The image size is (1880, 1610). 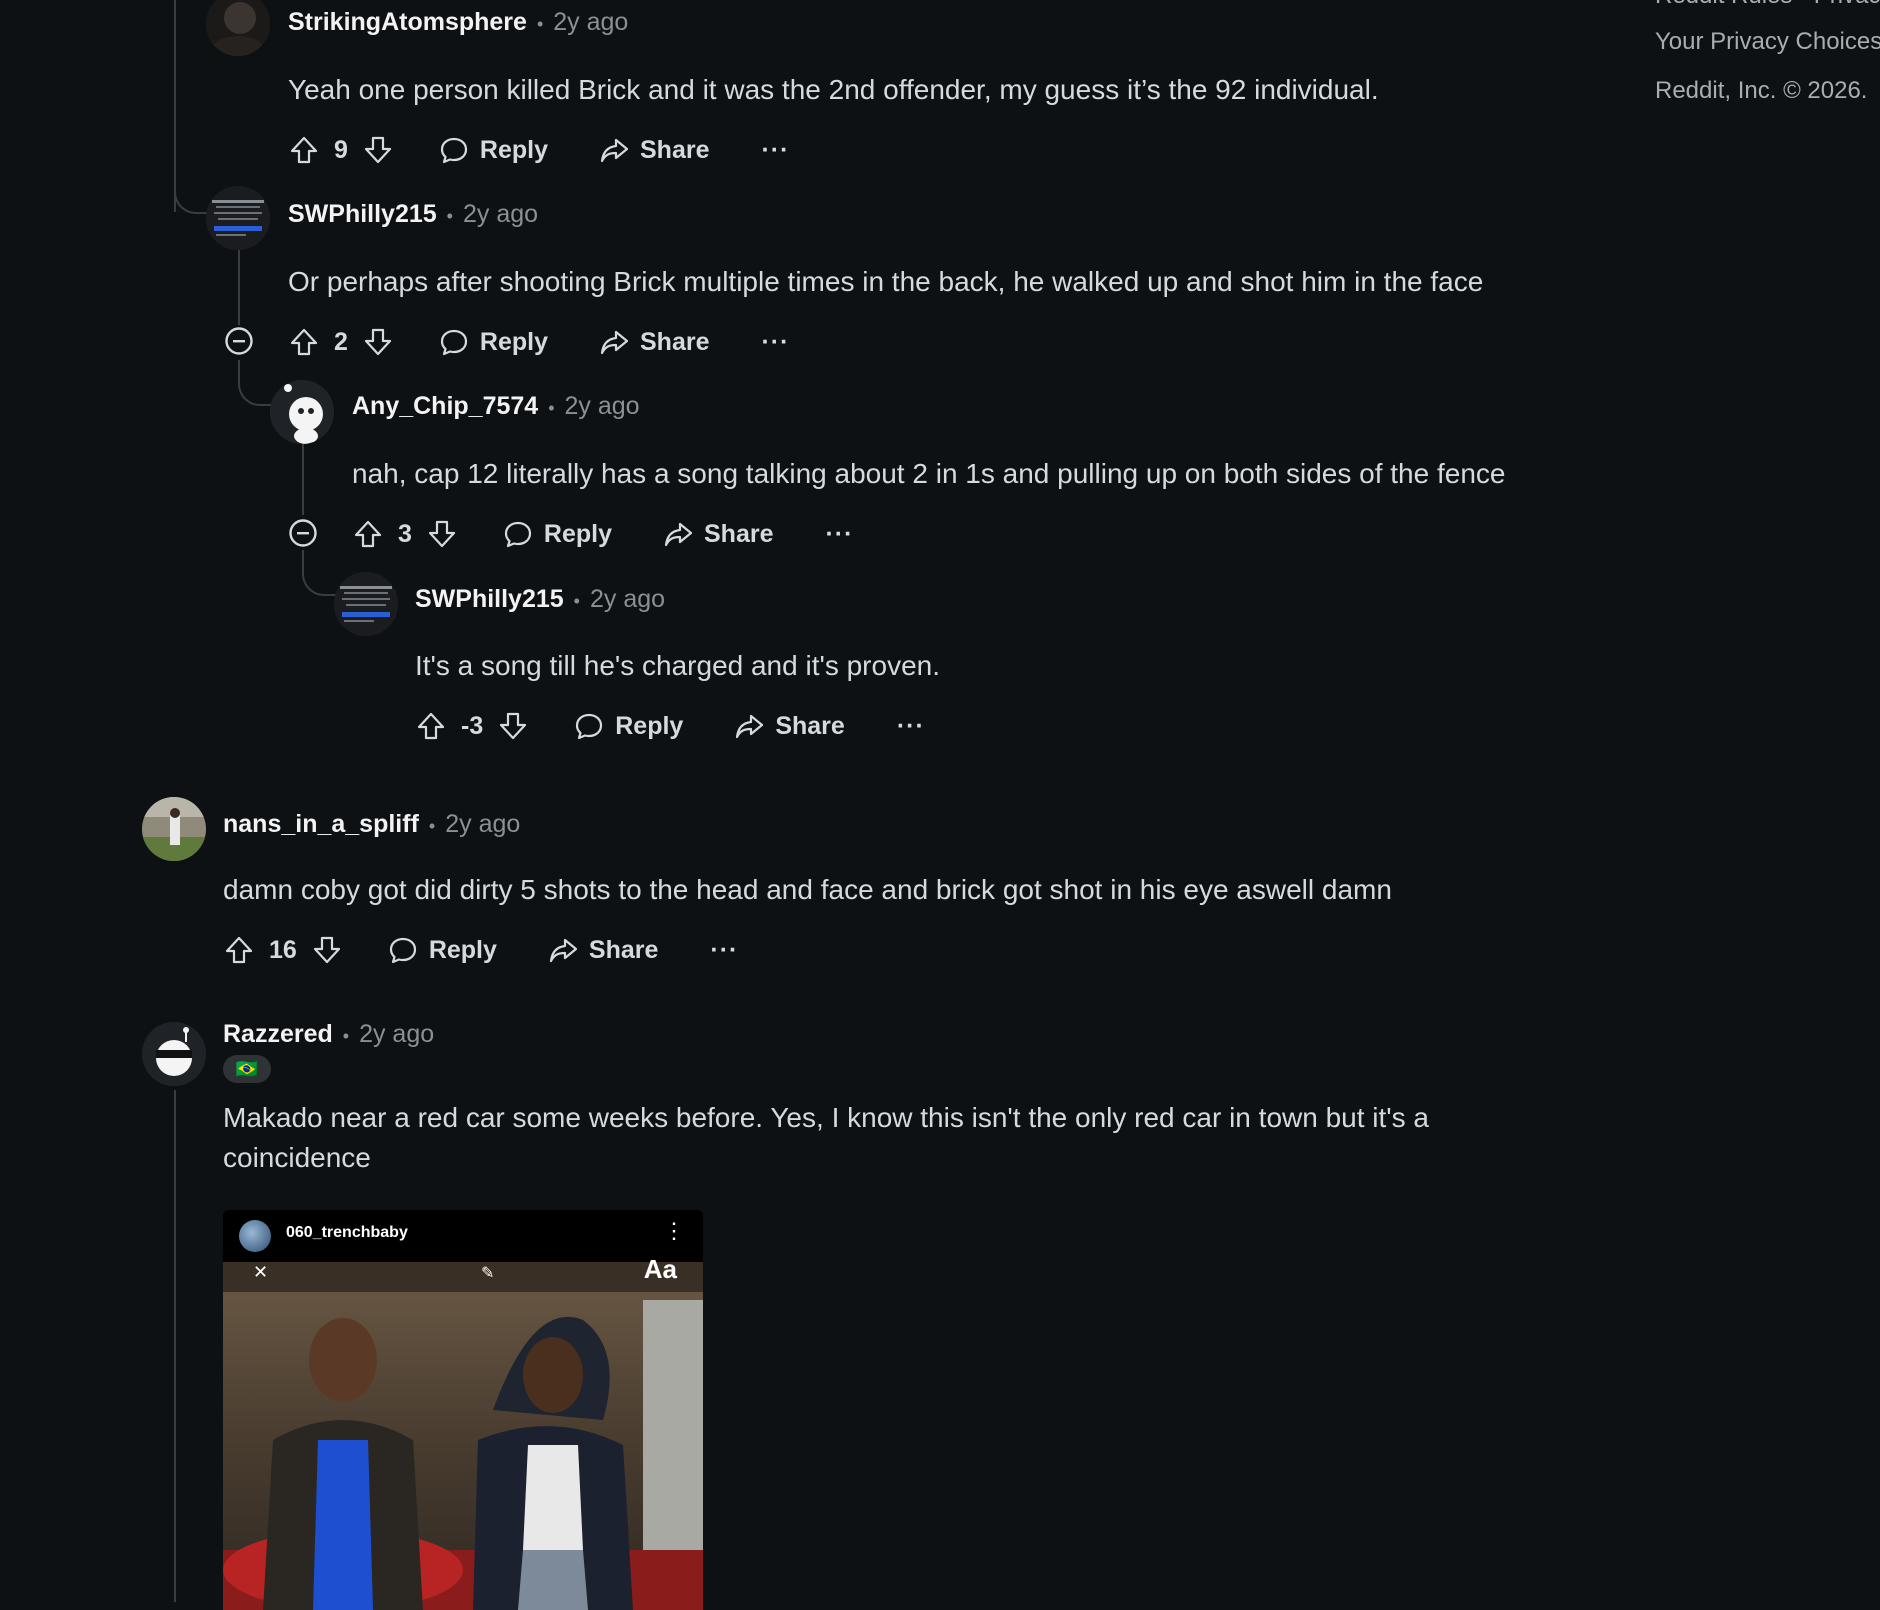 I want to click on story-username: 060_trenchbaby, so click(x=347, y=1232).